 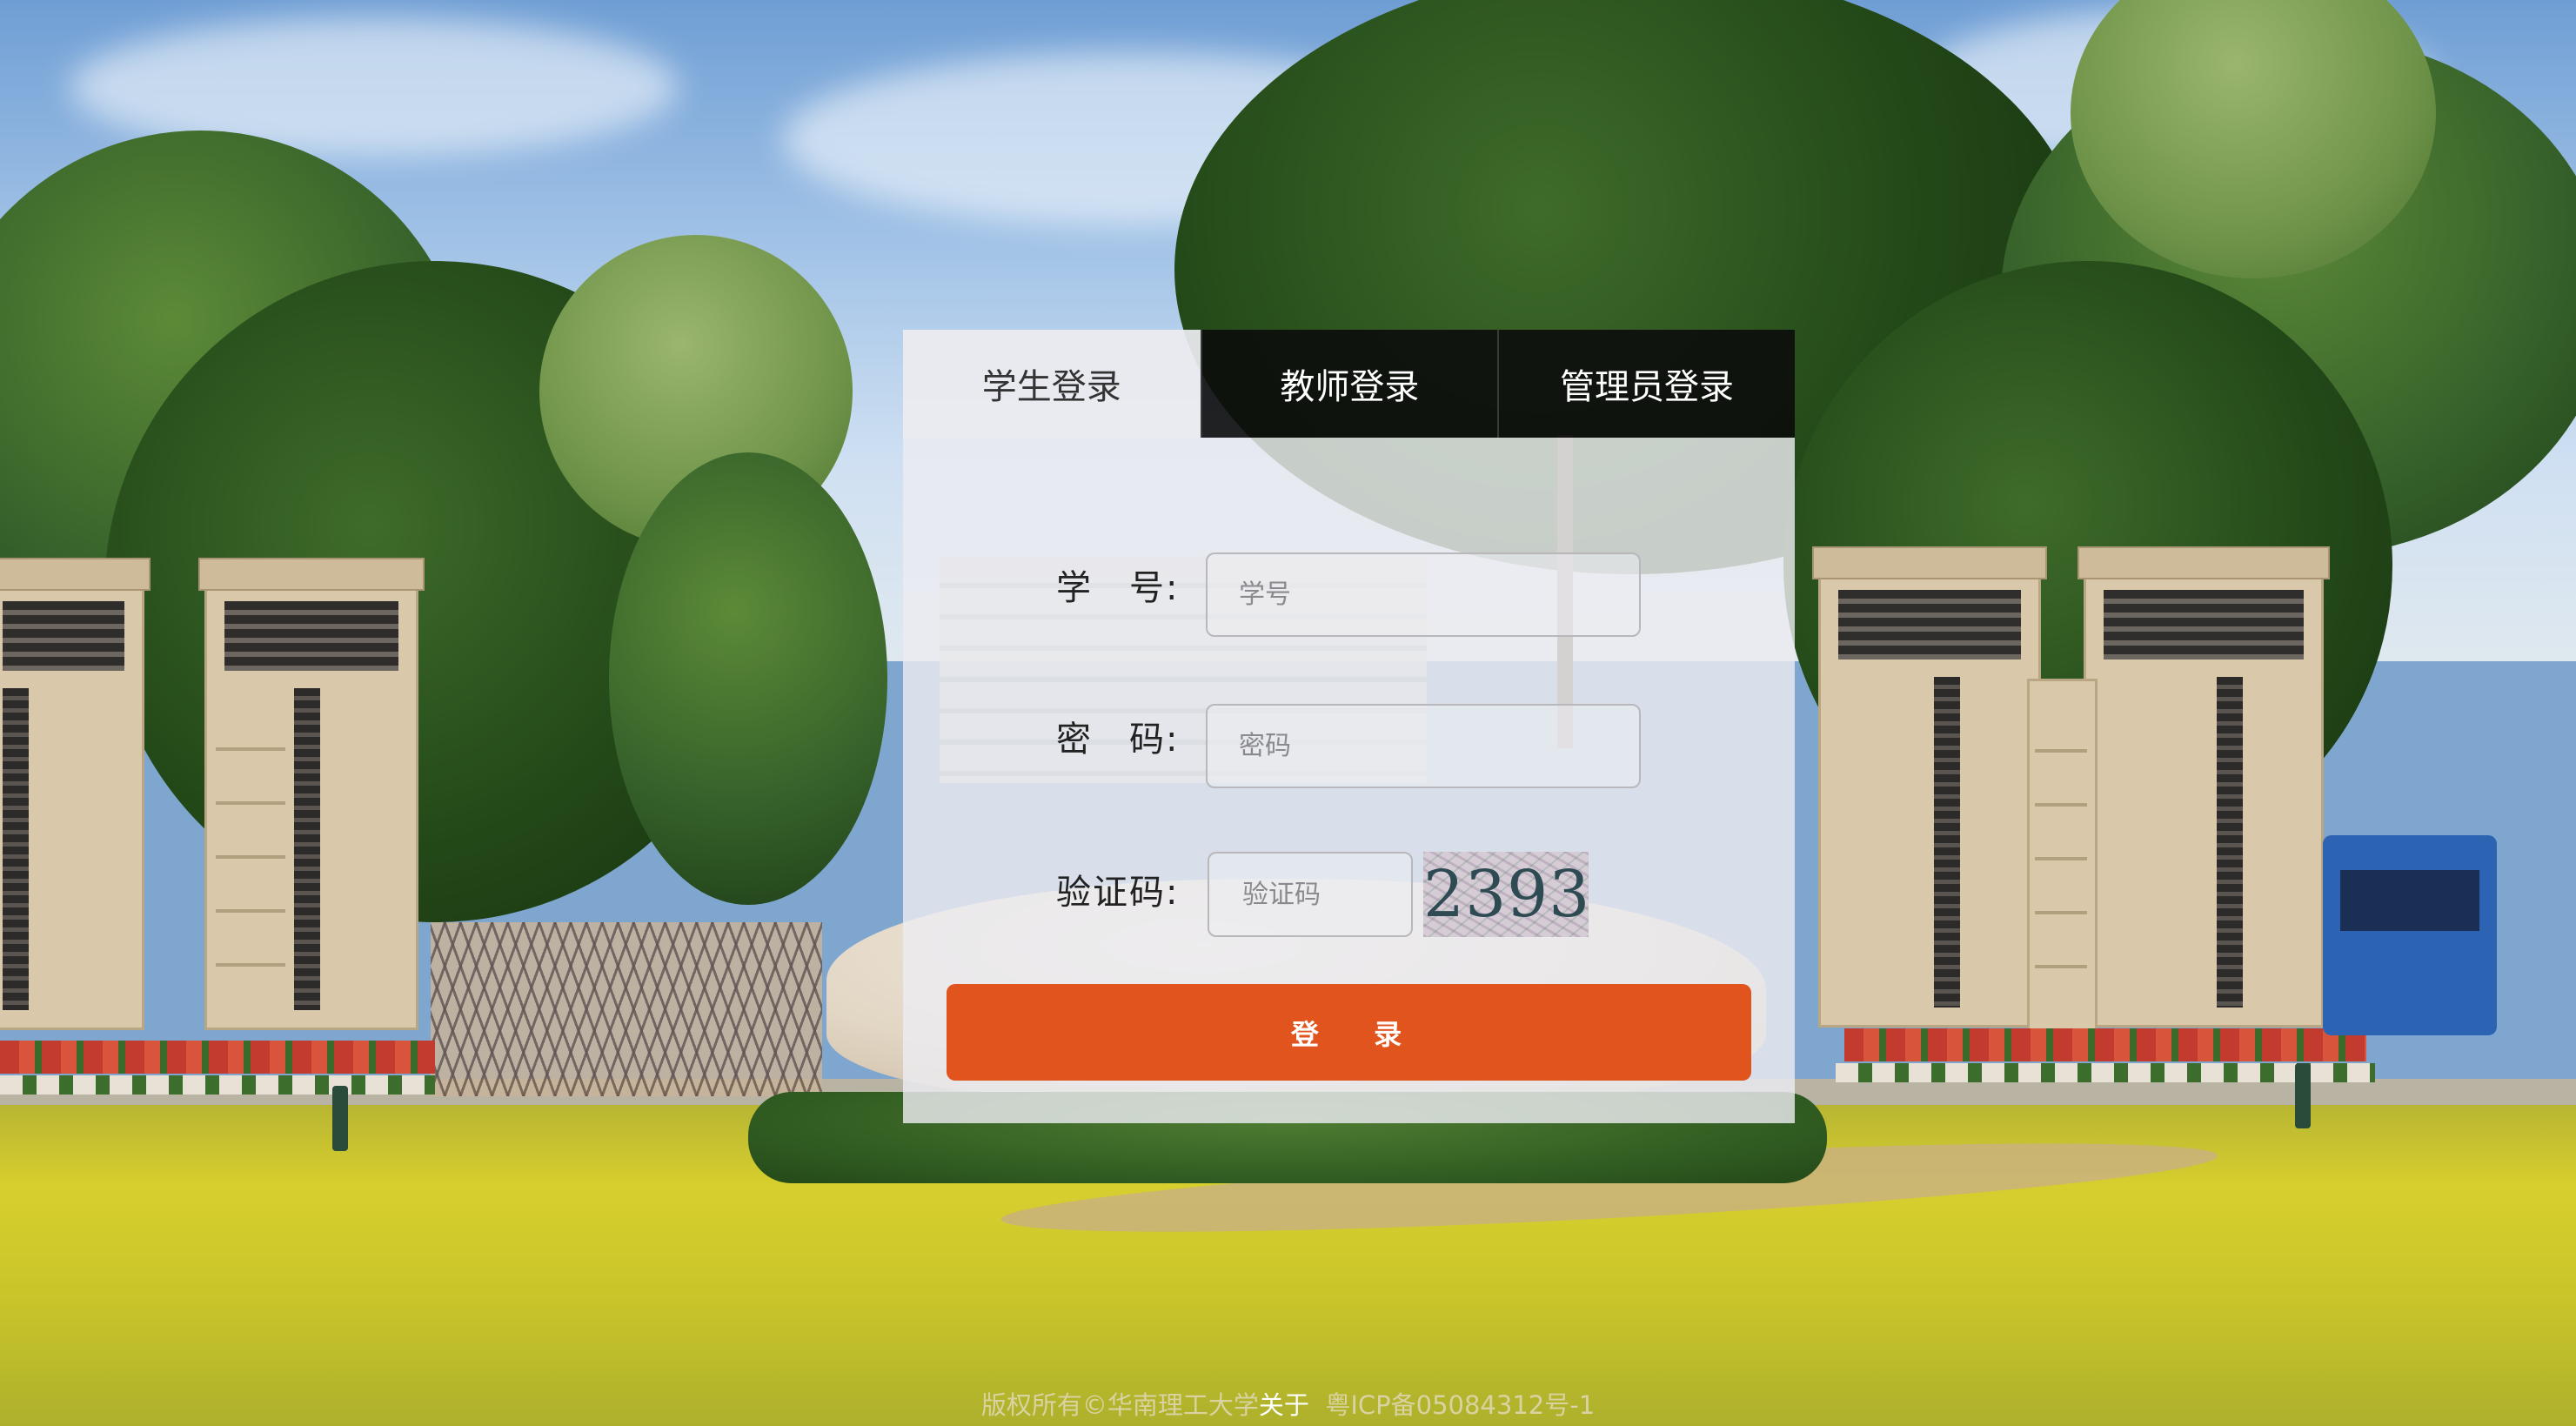 I want to click on captcha-input, so click(x=1310, y=894).